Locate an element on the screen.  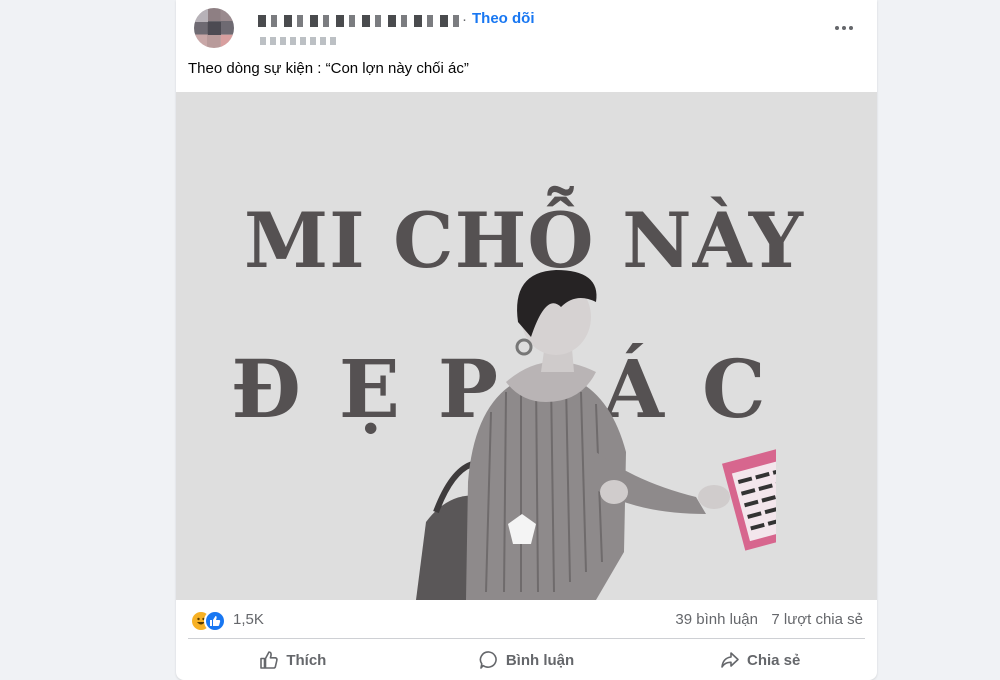
reaction-stats-bar: 1,5K 39 bình luận 7 lượt chia sẻ is located at coordinates (526, 619).